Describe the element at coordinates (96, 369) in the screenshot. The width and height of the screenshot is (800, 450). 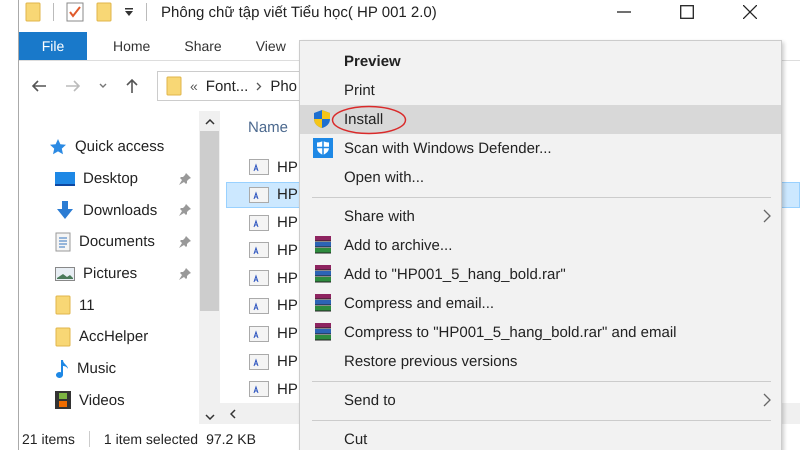
I see `nav-label: Music` at that location.